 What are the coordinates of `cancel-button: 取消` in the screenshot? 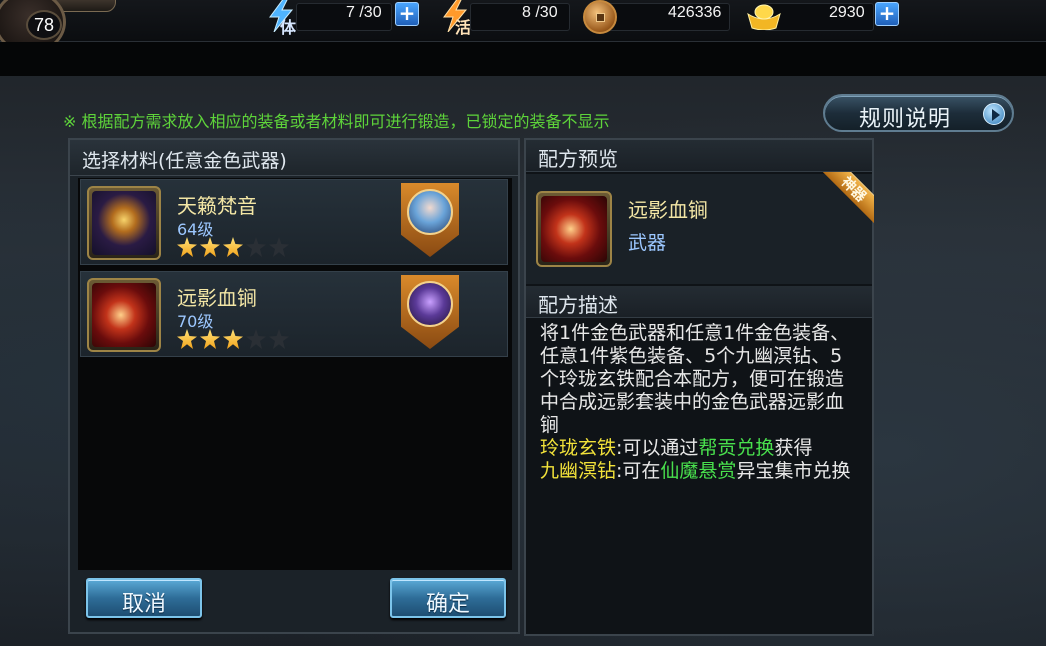 It's located at (144, 598).